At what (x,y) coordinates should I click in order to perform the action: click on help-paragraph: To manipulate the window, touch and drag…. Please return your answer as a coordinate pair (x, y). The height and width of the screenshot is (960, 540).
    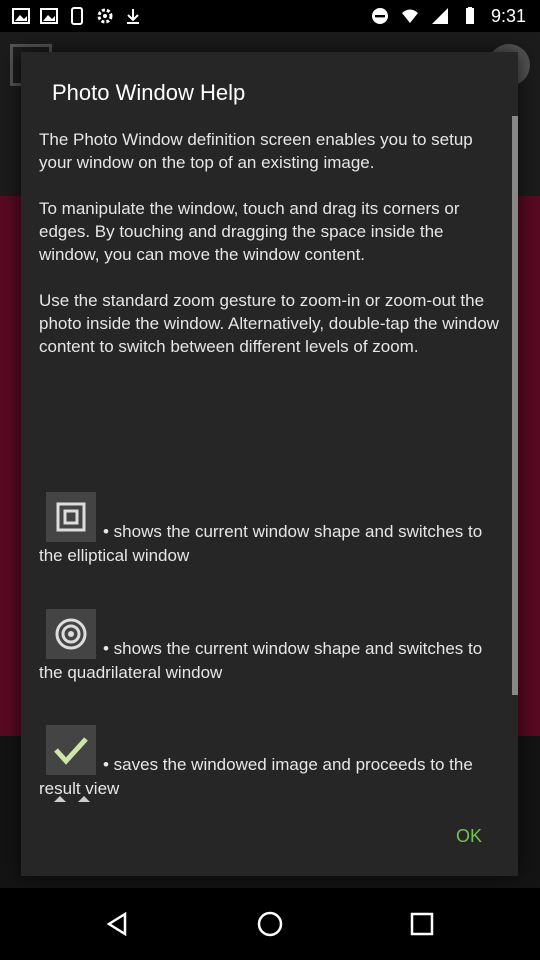
    Looking at the image, I should click on (249, 231).